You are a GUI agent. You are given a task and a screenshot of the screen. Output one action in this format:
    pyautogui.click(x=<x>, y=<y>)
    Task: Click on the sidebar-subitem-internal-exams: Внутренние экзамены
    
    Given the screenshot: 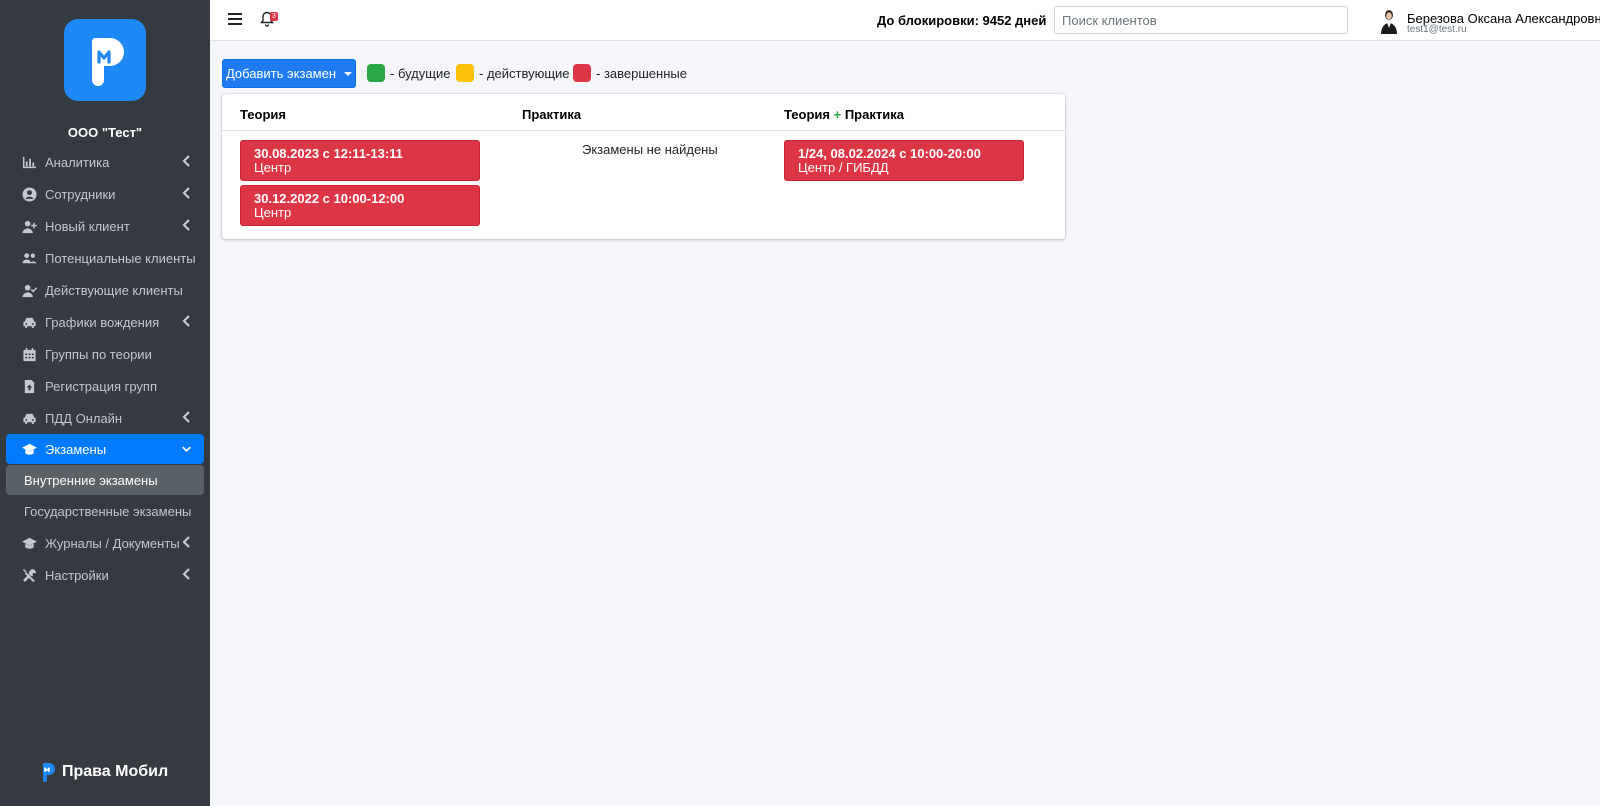 What is the action you would take?
    pyautogui.click(x=105, y=480)
    